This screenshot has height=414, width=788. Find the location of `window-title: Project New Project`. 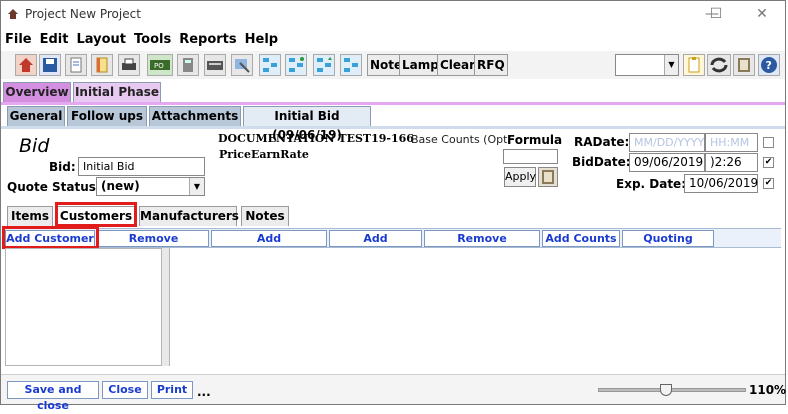

window-title: Project New Project is located at coordinates (83, 14).